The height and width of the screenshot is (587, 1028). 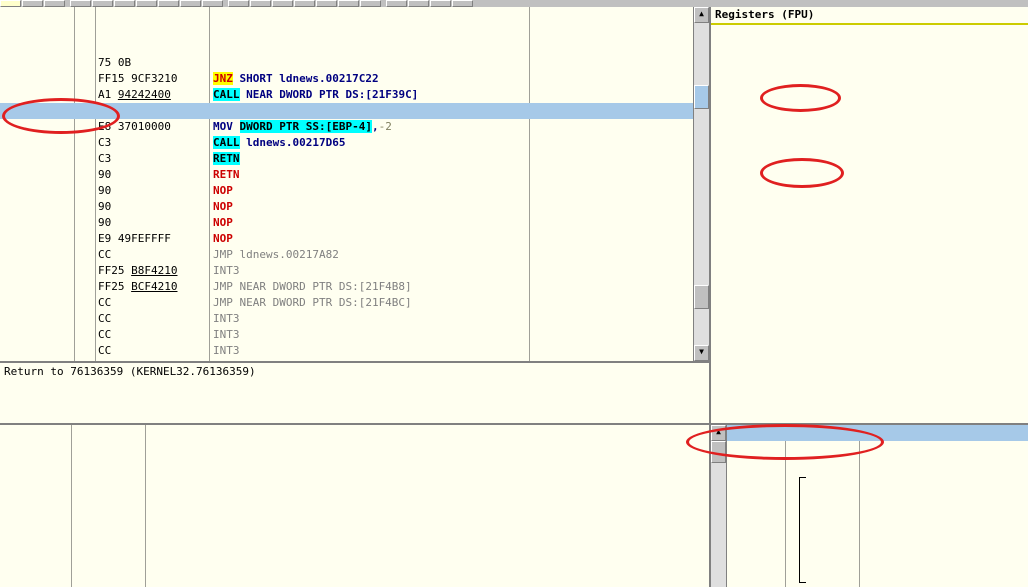 What do you see at coordinates (32, 3) in the screenshot?
I see `toolbar-button-restart` at bounding box center [32, 3].